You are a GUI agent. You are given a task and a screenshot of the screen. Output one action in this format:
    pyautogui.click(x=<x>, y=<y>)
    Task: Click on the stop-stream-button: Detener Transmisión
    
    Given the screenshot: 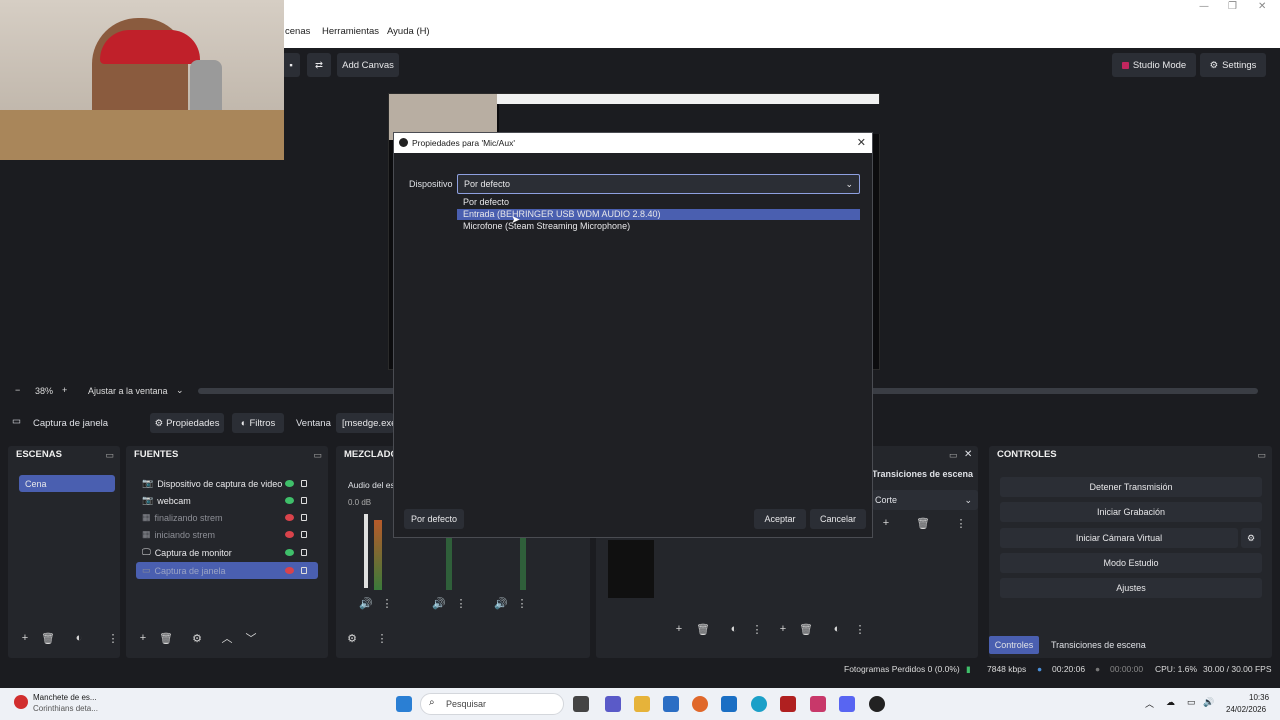 What is the action you would take?
    pyautogui.click(x=1131, y=487)
    